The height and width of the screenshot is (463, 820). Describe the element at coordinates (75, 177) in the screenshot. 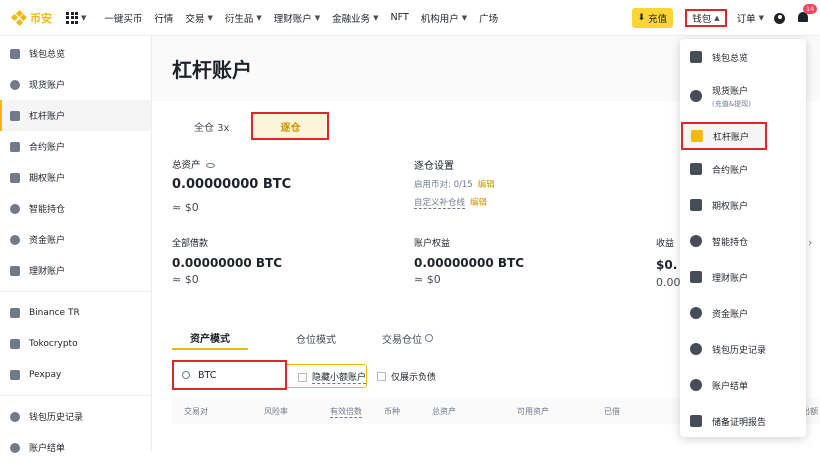

I see `sidebar-item-options: 期权账户` at that location.